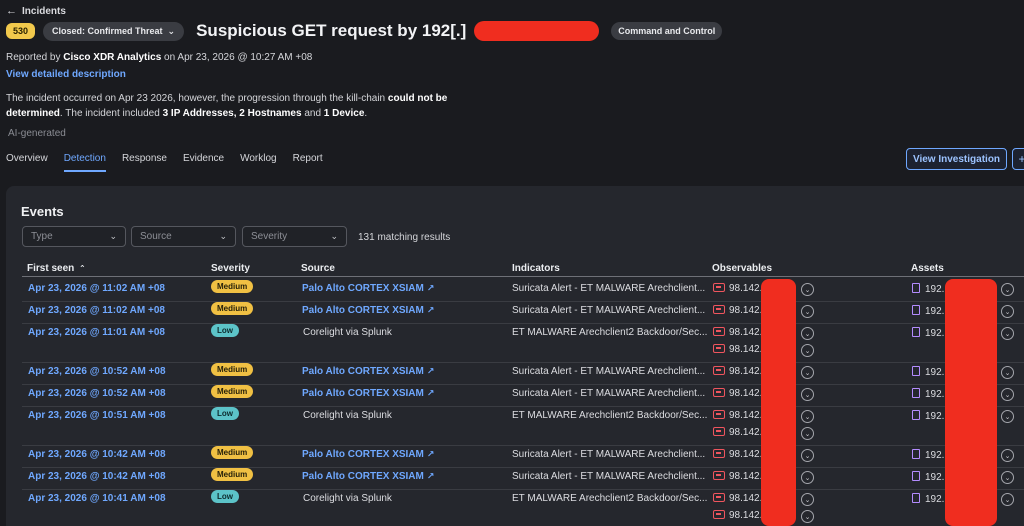 The image size is (1024, 526). I want to click on back-label: Incidents, so click(44, 11).